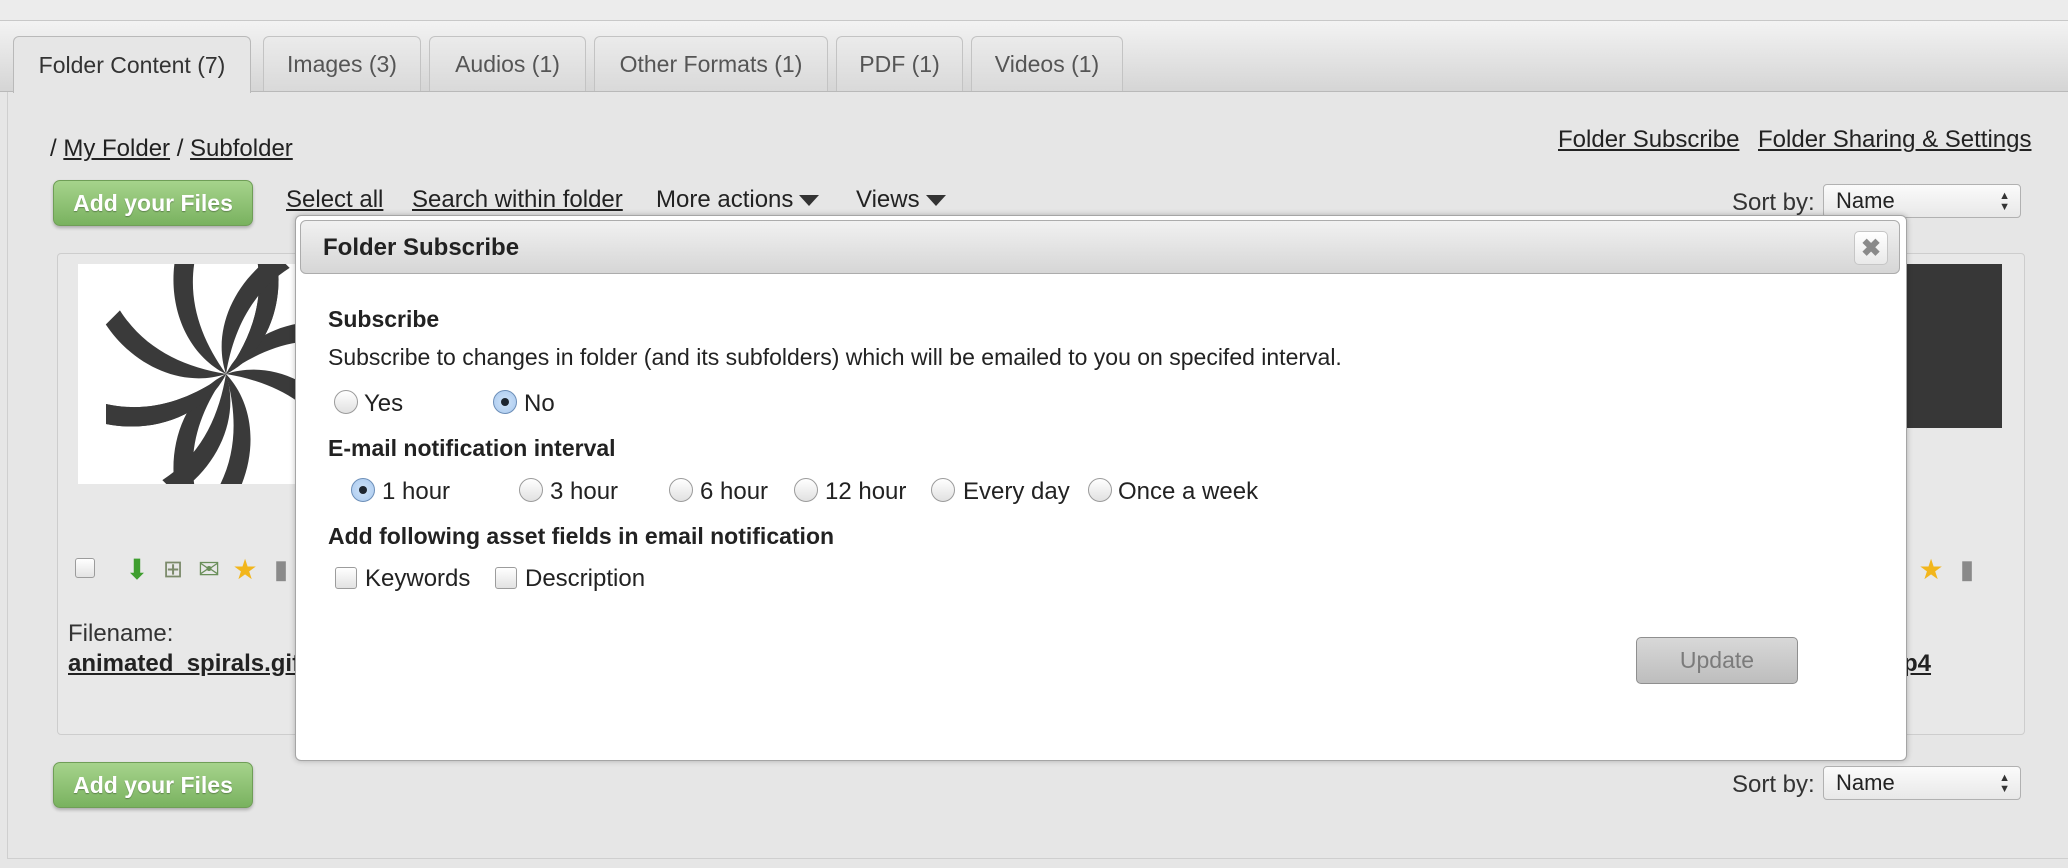 The width and height of the screenshot is (2068, 868). What do you see at coordinates (1188, 492) in the screenshot?
I see `interval-once-a-week-label: Once a week` at bounding box center [1188, 492].